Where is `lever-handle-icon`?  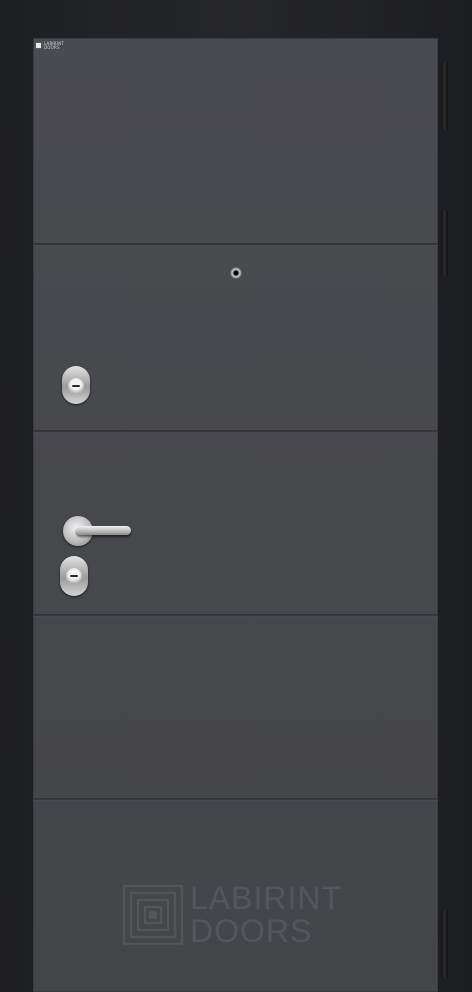 lever-handle-icon is located at coordinates (103, 530).